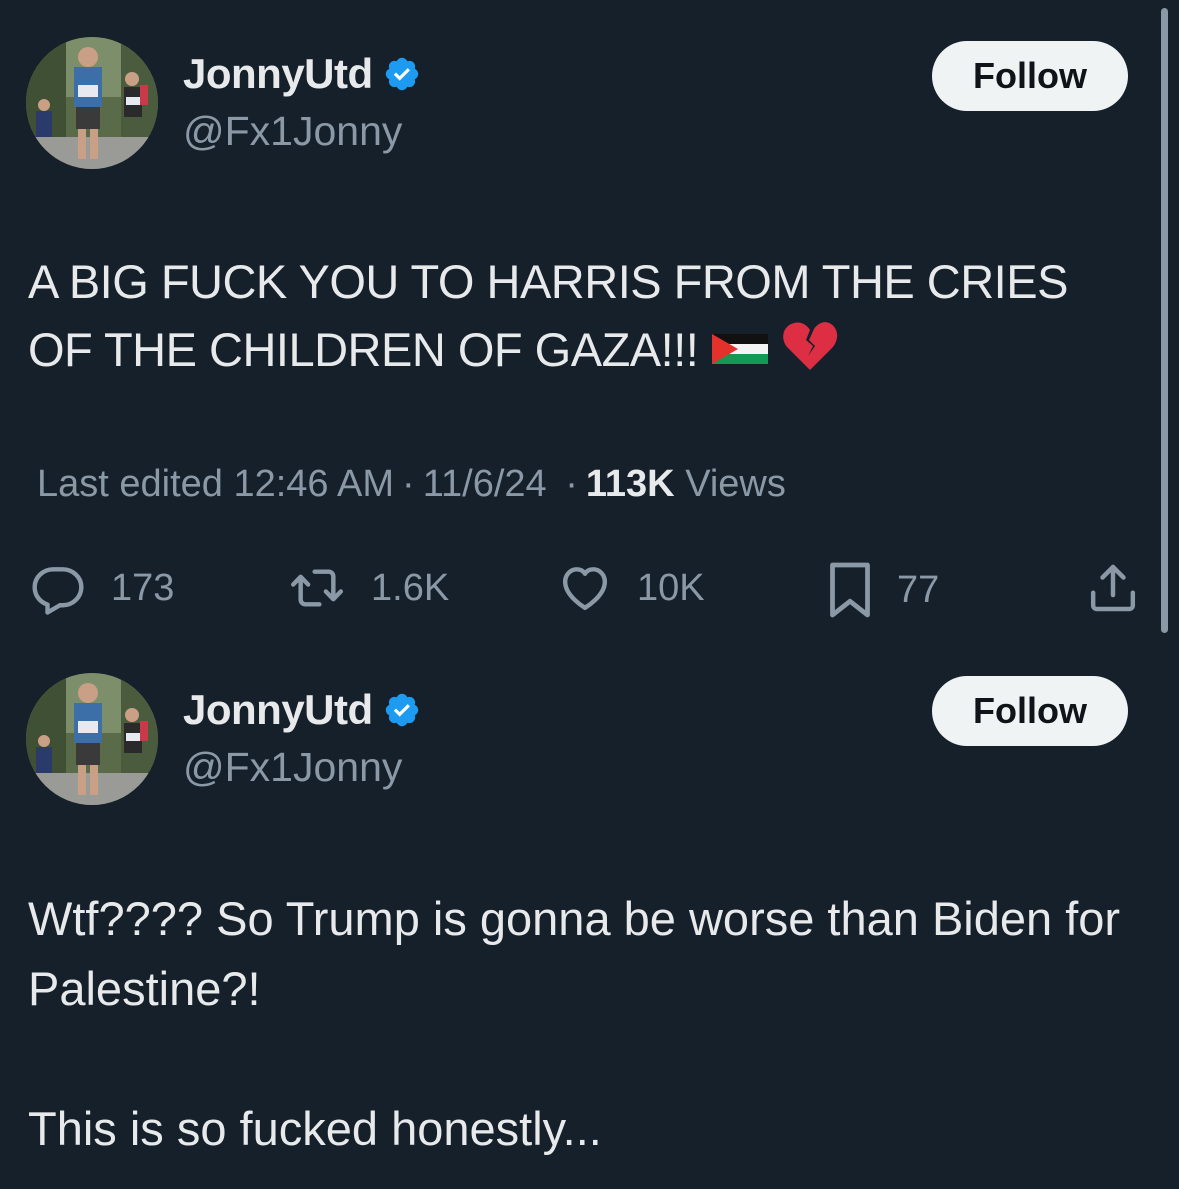 The height and width of the screenshot is (1189, 1179). What do you see at coordinates (317, 588) in the screenshot?
I see `repost-icon` at bounding box center [317, 588].